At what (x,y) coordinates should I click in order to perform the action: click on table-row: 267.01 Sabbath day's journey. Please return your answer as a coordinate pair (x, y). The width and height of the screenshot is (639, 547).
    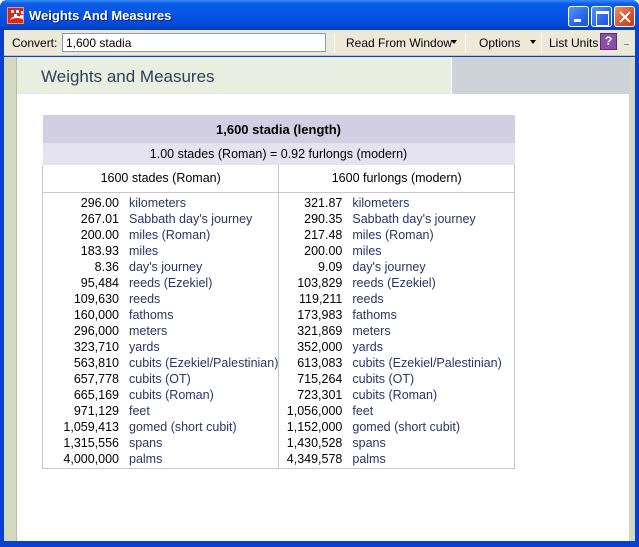
    Looking at the image, I should click on (160, 219).